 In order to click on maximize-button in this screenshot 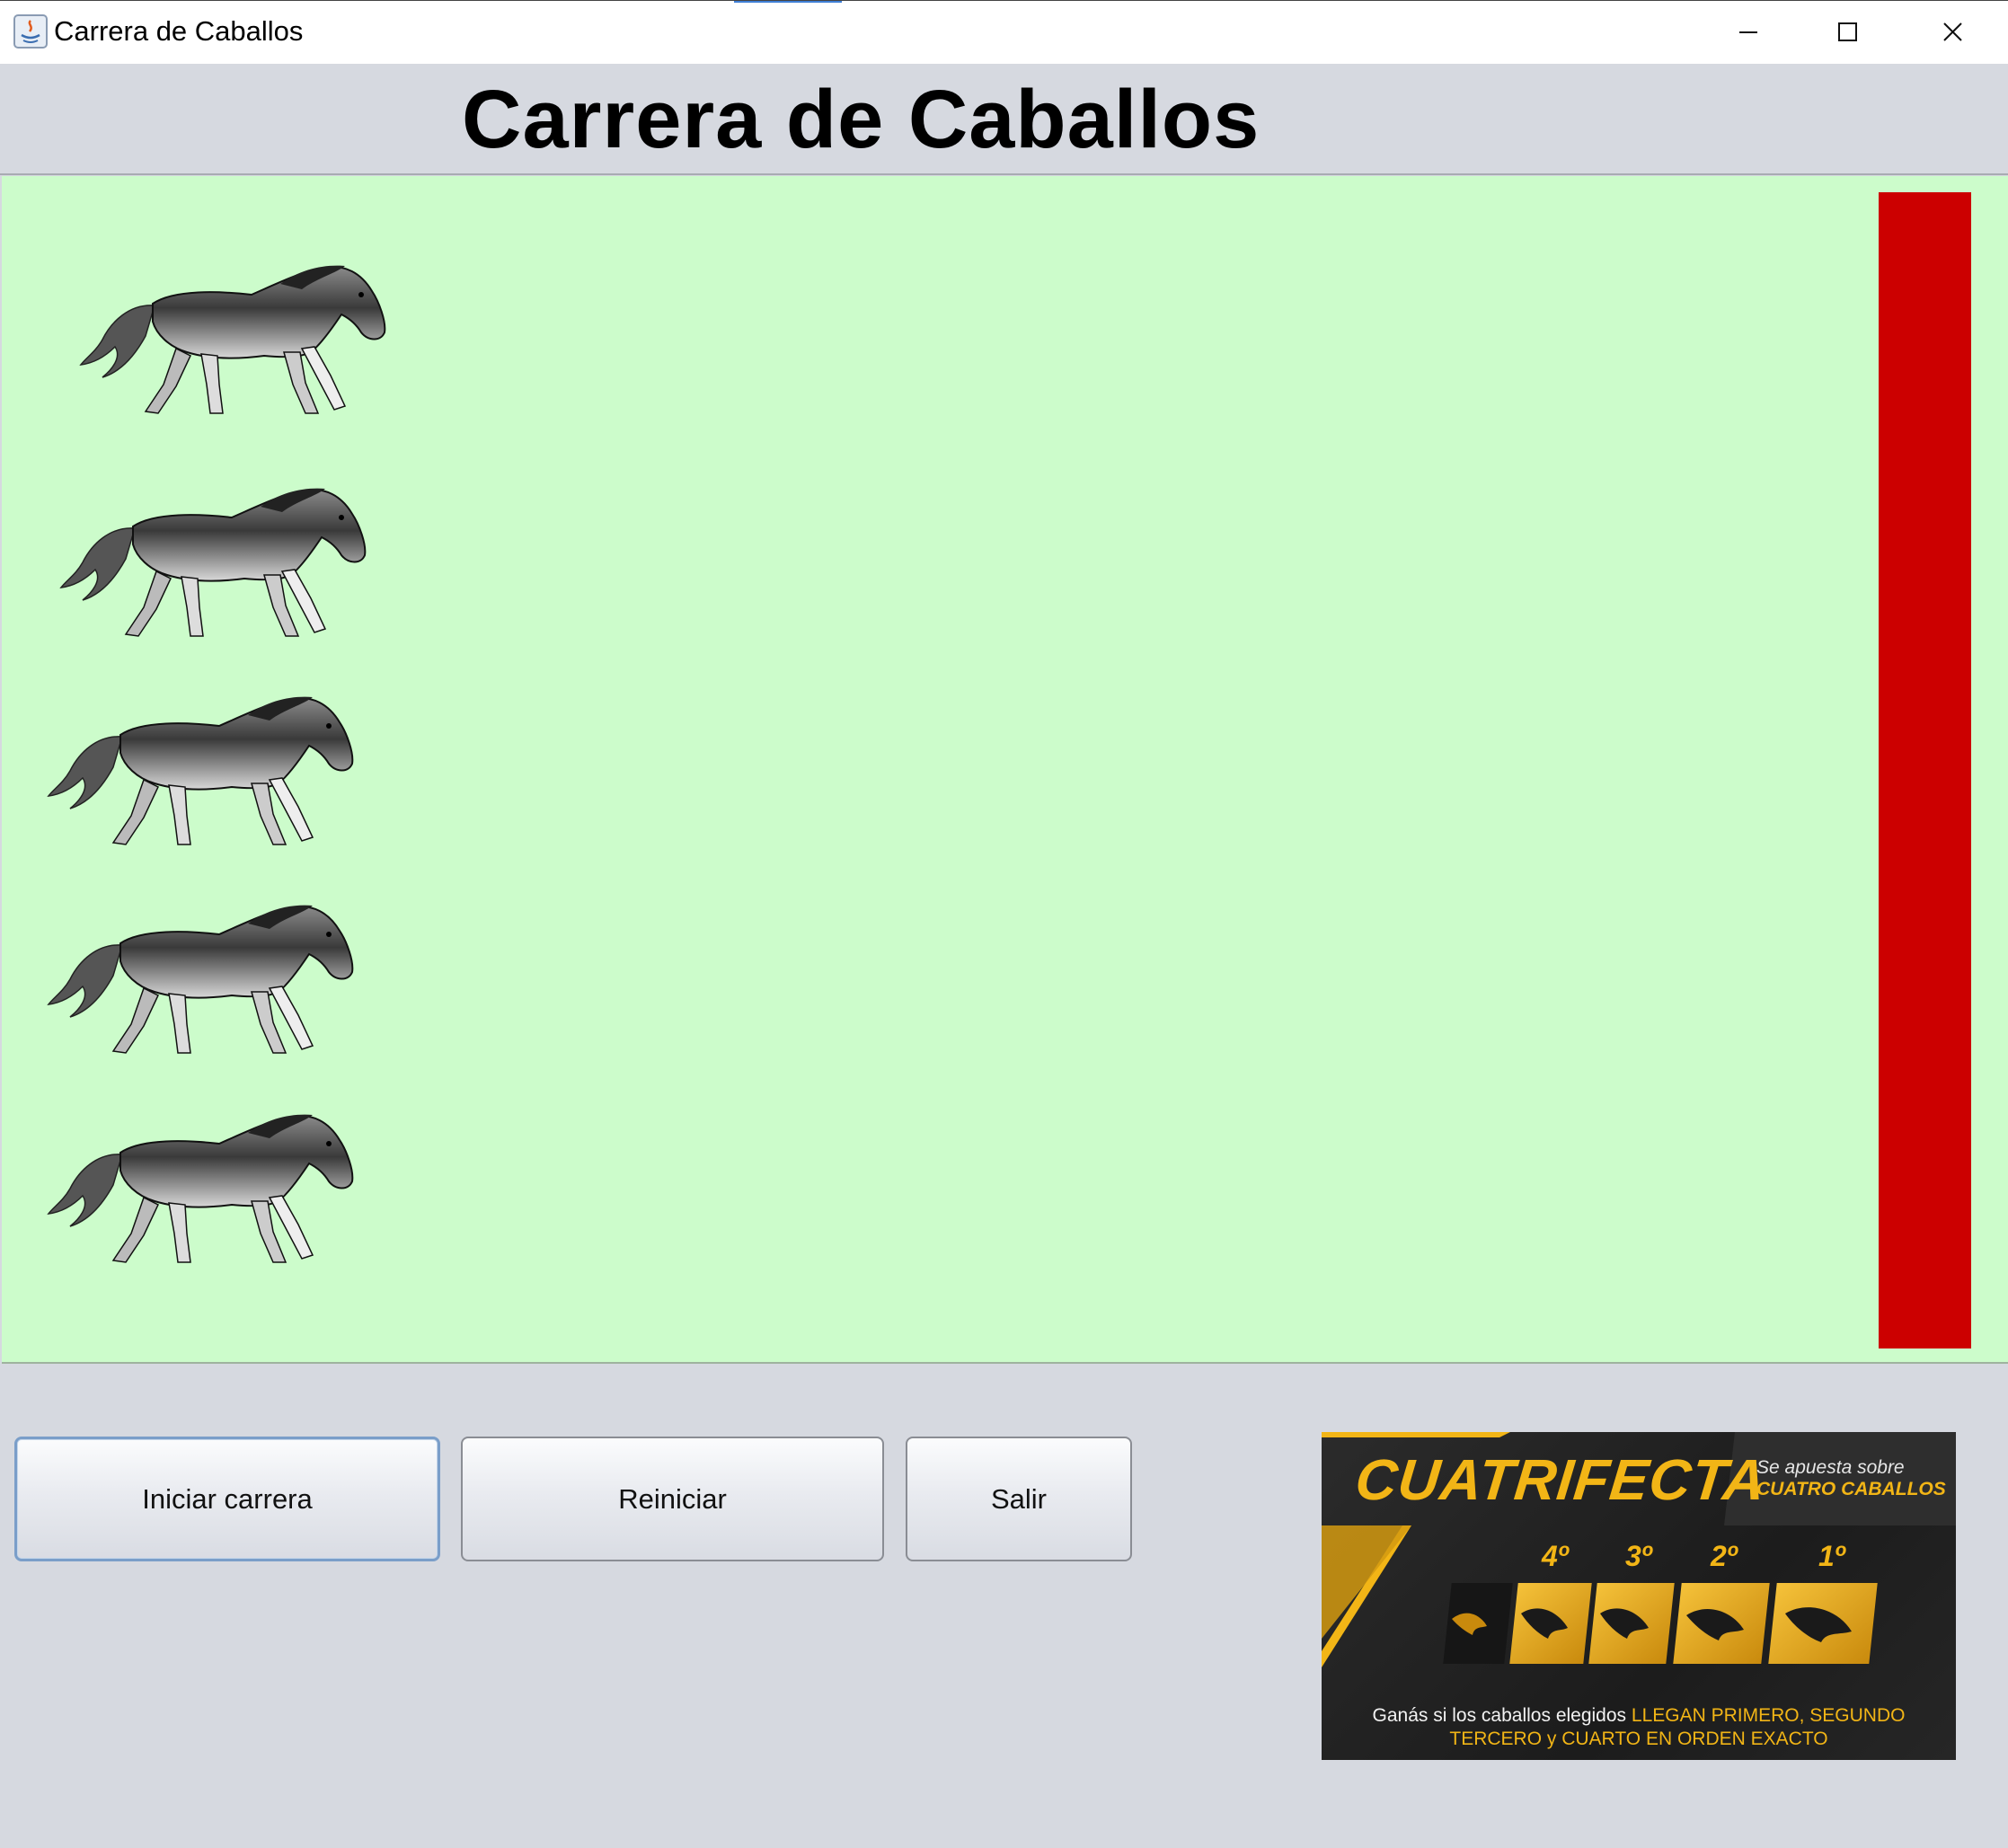, I will do `click(1851, 33)`.